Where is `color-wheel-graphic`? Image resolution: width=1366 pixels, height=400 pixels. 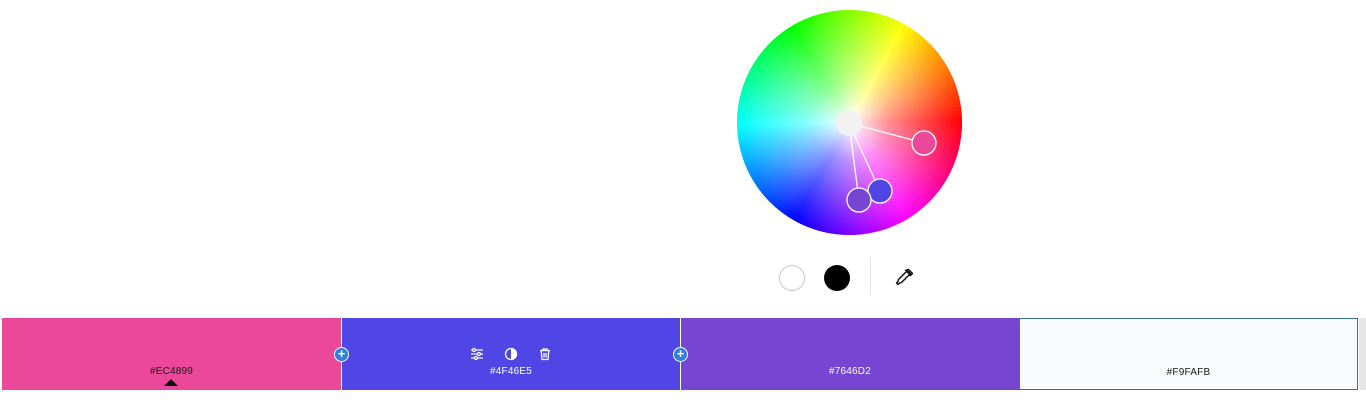 color-wheel-graphic is located at coordinates (849, 122).